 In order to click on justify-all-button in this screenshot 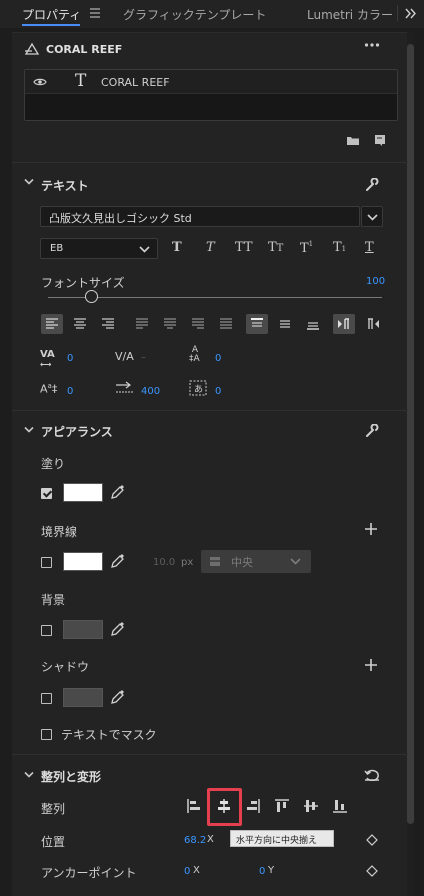, I will do `click(226, 324)`.